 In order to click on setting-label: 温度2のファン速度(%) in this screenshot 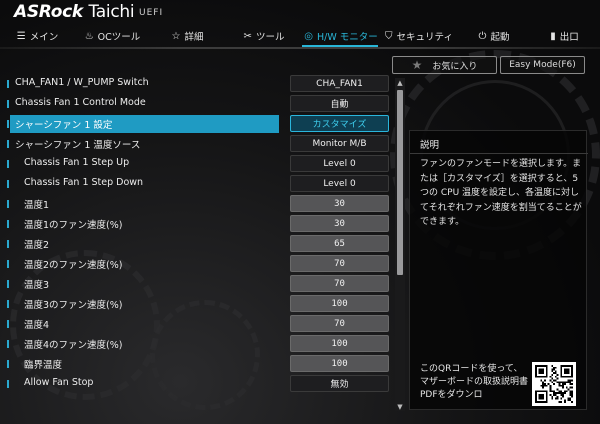, I will do `click(73, 265)`.